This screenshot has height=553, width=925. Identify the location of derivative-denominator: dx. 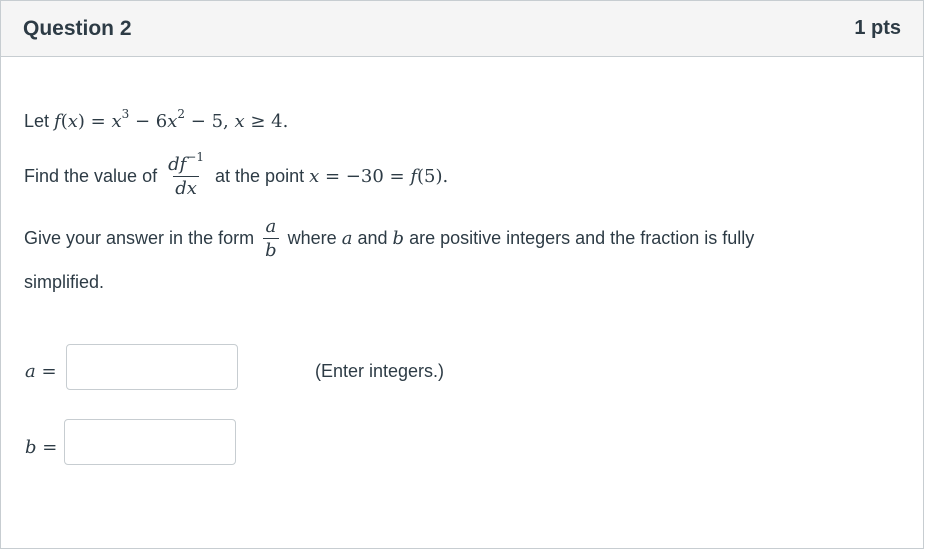
(186, 187).